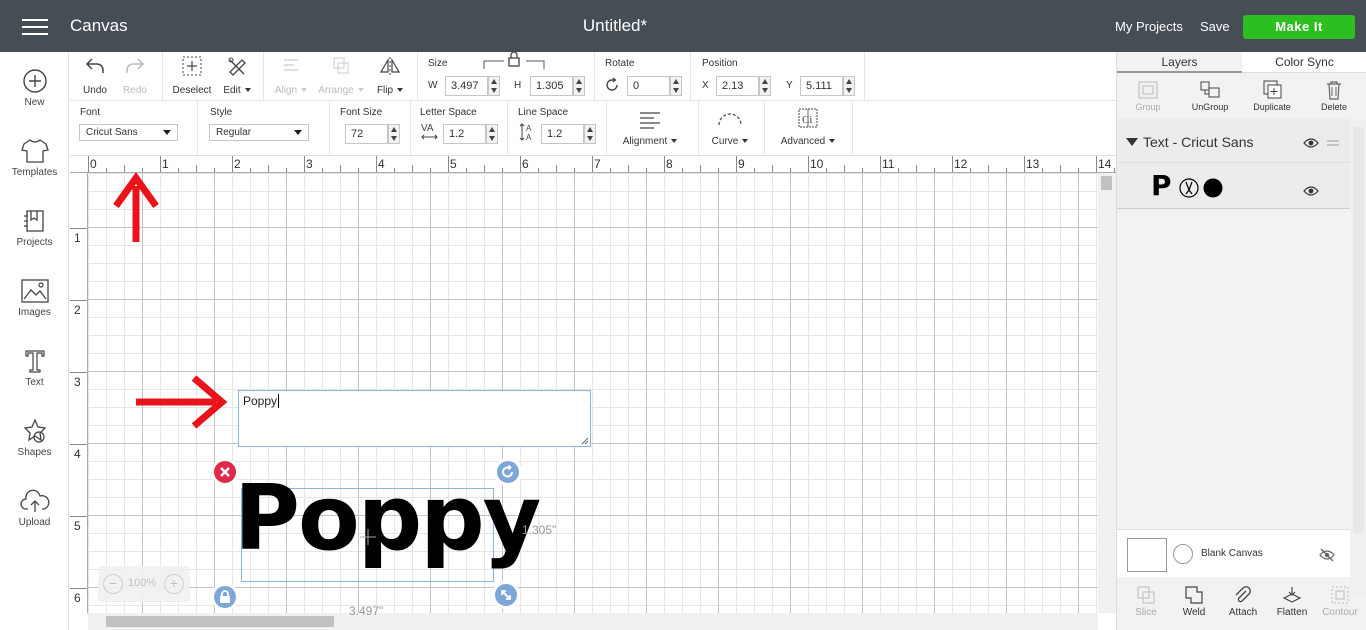 This screenshot has height=630, width=1366. Describe the element at coordinates (1179, 62) in the screenshot. I see `tab-layers: Layers` at that location.